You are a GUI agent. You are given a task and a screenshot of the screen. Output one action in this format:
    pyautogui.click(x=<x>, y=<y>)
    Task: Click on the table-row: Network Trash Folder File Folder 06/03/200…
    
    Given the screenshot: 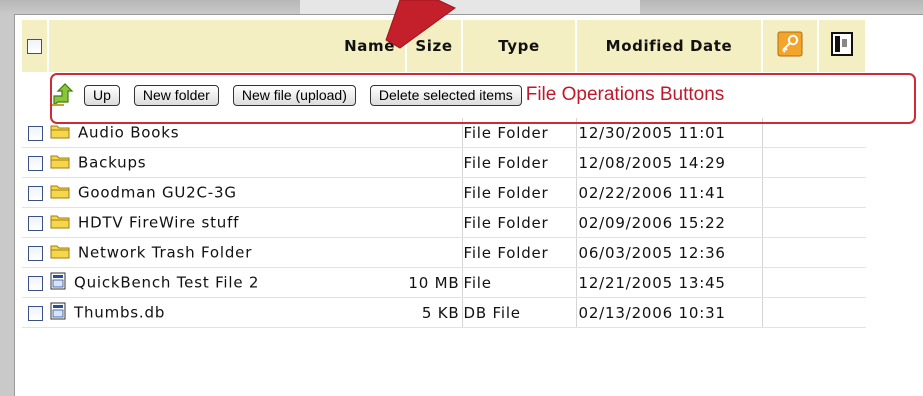 What is the action you would take?
    pyautogui.click(x=444, y=252)
    